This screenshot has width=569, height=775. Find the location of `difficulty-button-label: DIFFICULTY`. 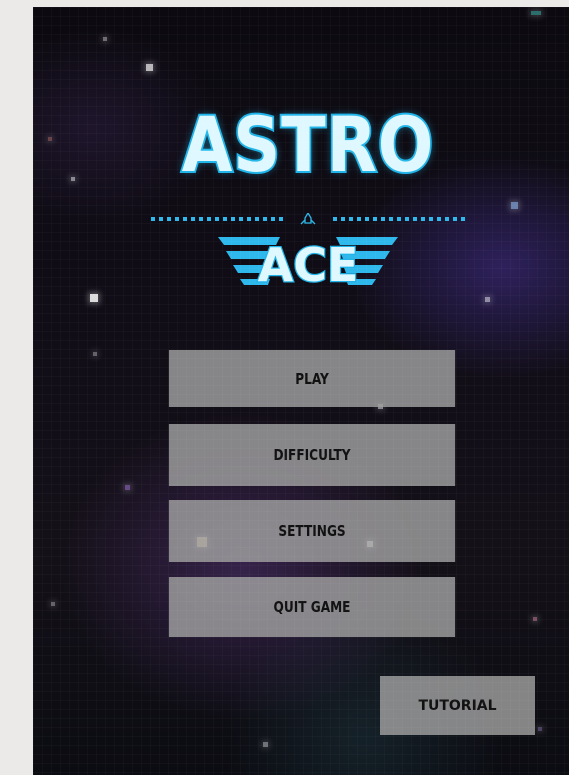

difficulty-button-label: DIFFICULTY is located at coordinates (312, 455).